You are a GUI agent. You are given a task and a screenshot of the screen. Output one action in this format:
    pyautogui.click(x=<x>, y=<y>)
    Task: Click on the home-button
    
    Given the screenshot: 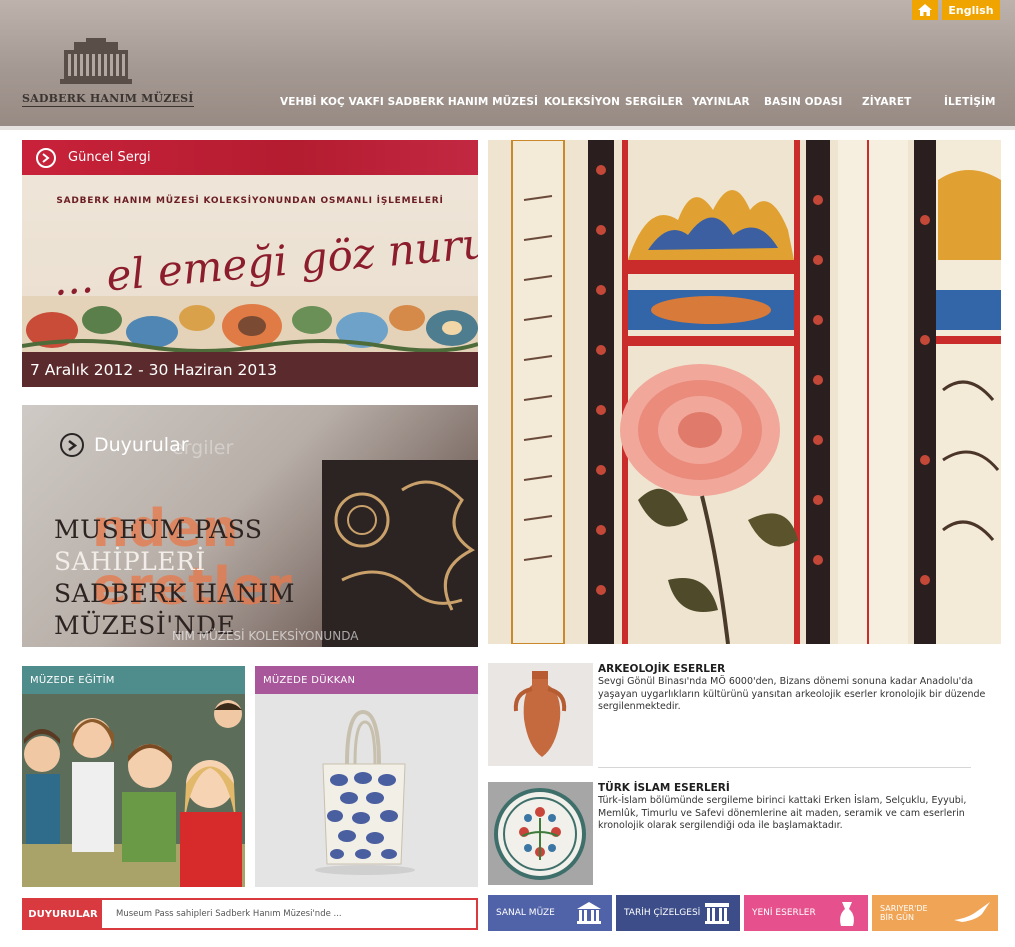 What is the action you would take?
    pyautogui.click(x=925, y=10)
    